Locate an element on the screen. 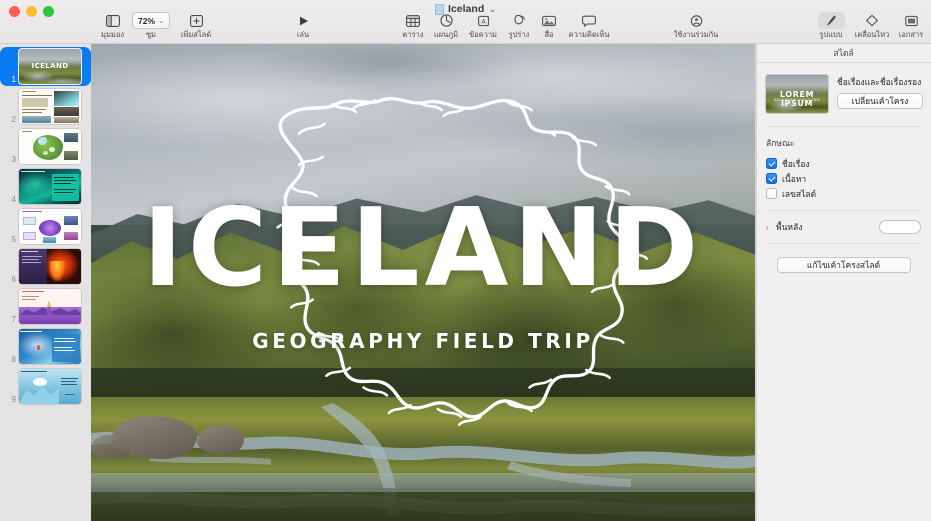 This screenshot has width=931, height=521. media-photo-icon is located at coordinates (549, 20).